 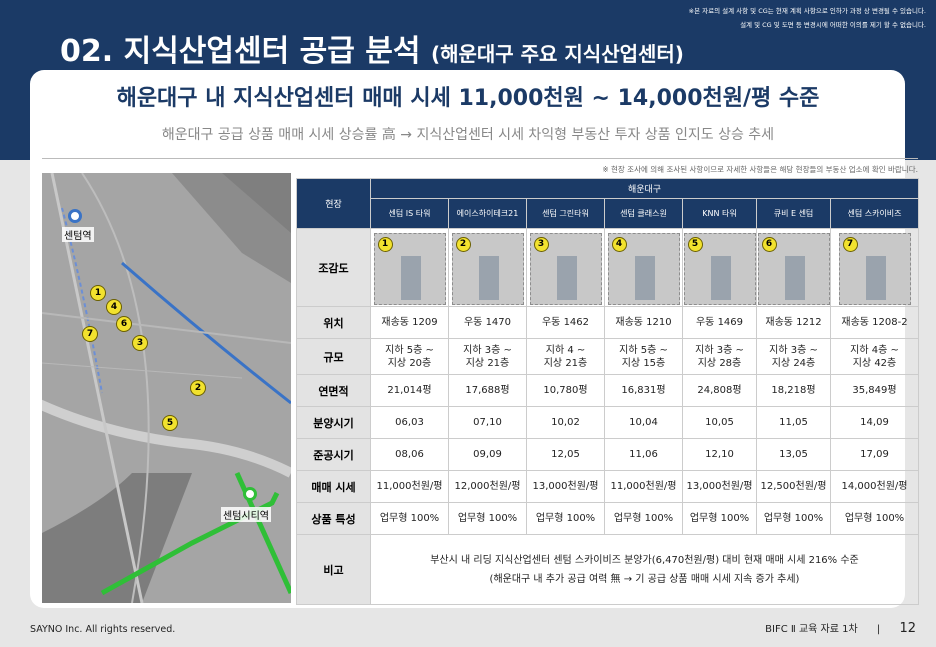 What do you see at coordinates (240, 51) in the screenshot?
I see `page-title-main: 02. 지식산업센터 공급 분석` at bounding box center [240, 51].